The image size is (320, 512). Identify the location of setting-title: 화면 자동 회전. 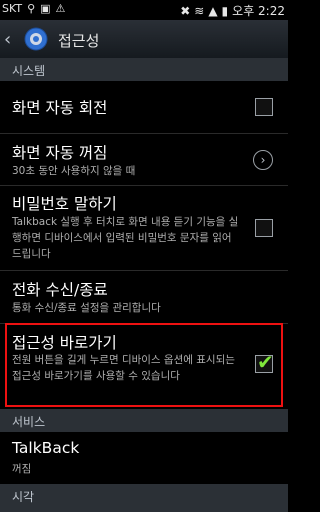
(60, 108).